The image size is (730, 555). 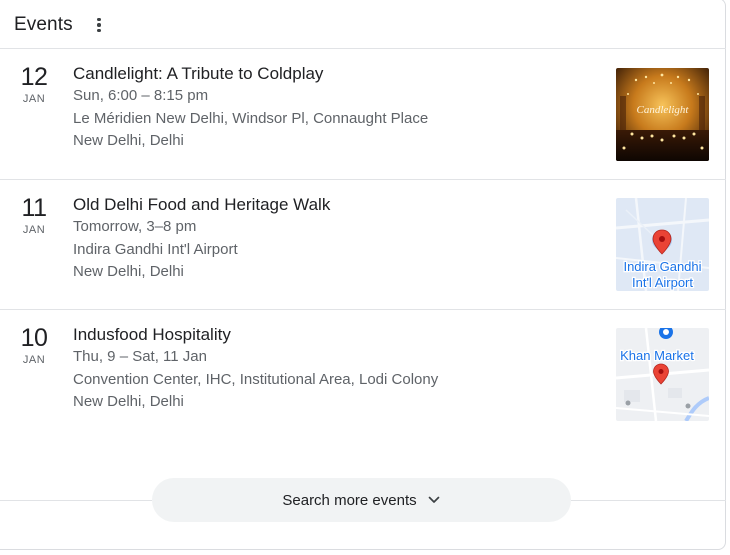 What do you see at coordinates (198, 73) in the screenshot?
I see `event-title: Candlelight: A Tribute to Coldplay` at bounding box center [198, 73].